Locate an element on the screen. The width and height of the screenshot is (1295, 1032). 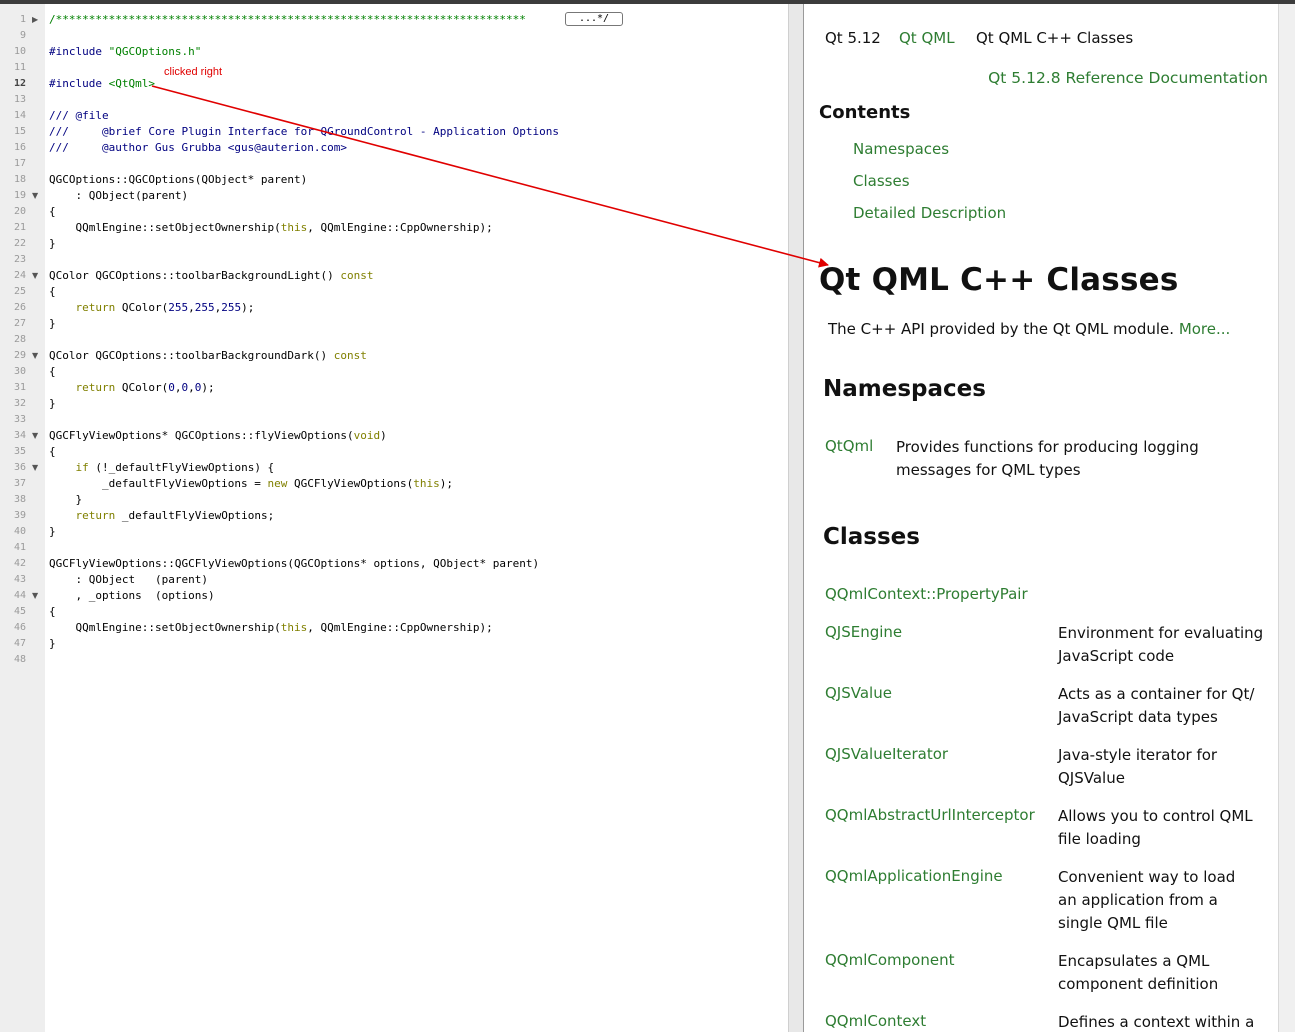
line-number: 13 is located at coordinates (19, 99).